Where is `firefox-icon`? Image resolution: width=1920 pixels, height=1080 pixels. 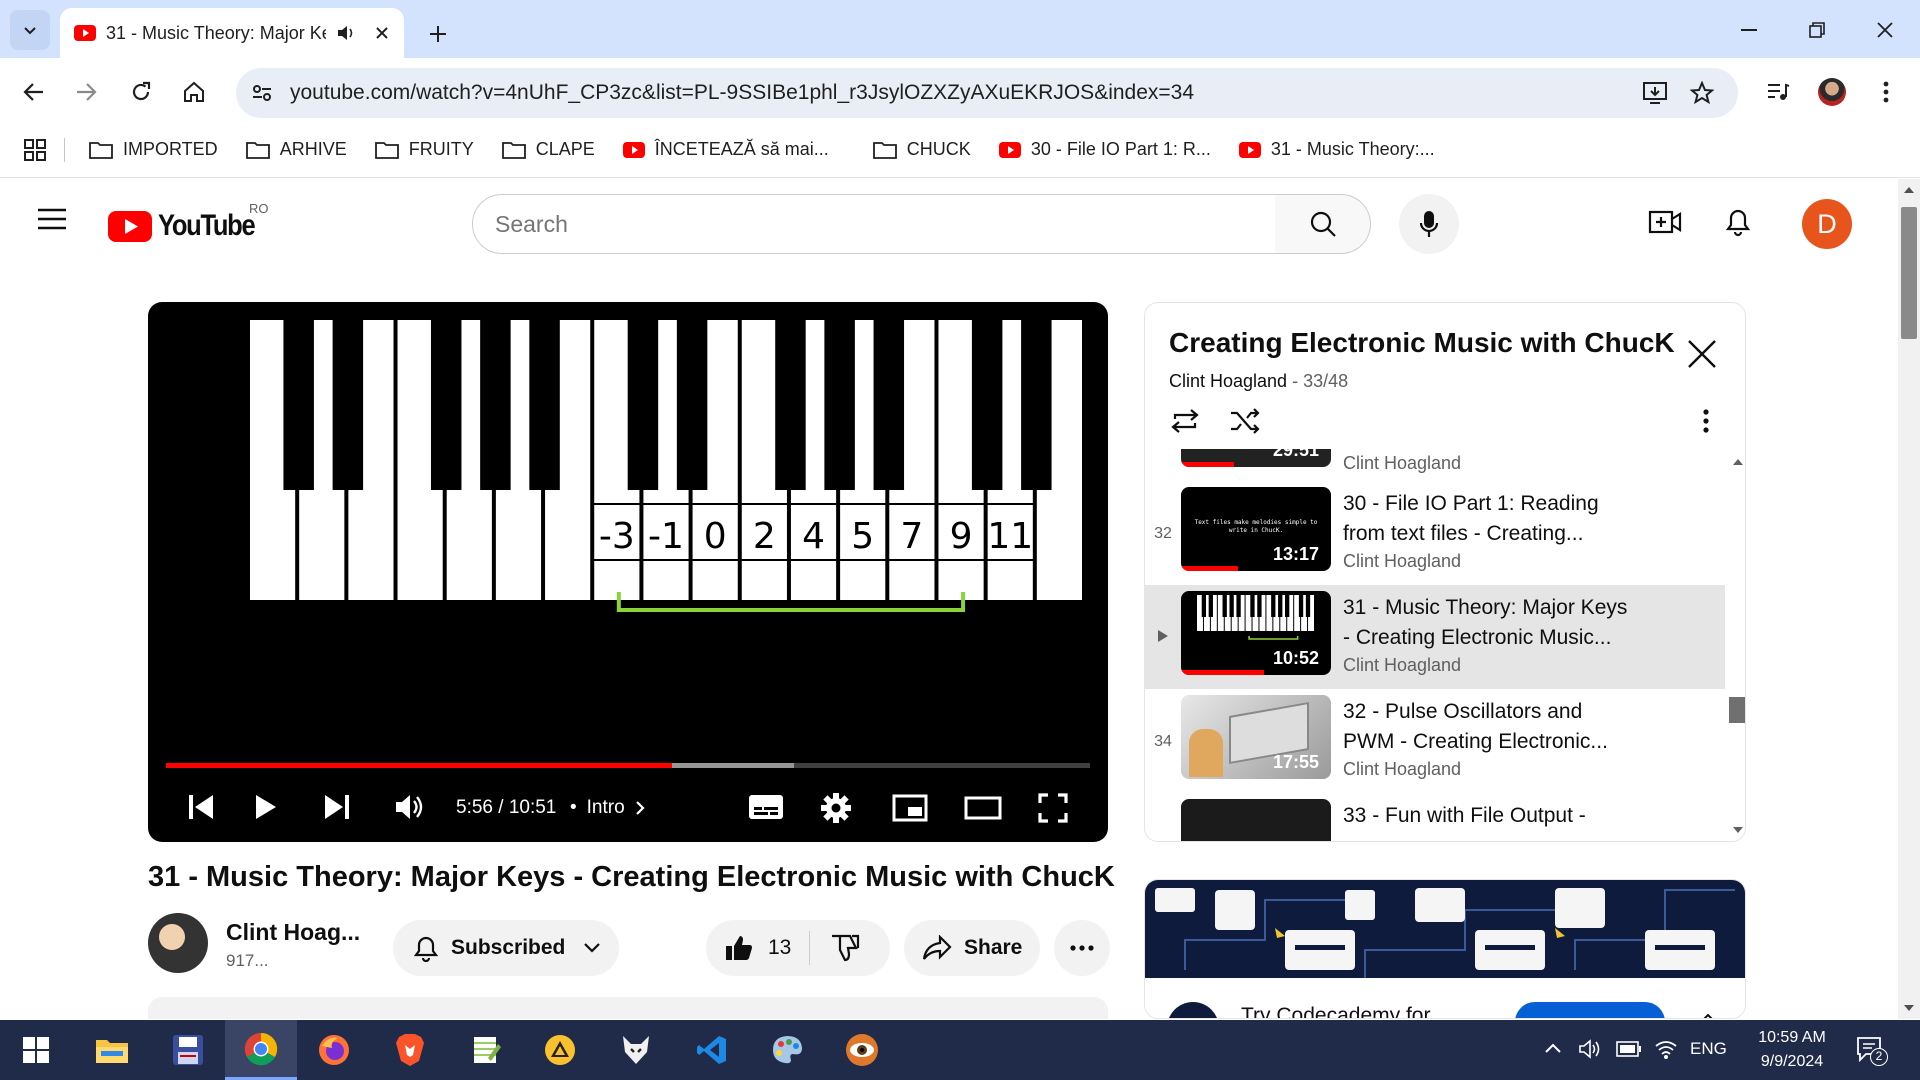
firefox-icon is located at coordinates (334, 1050).